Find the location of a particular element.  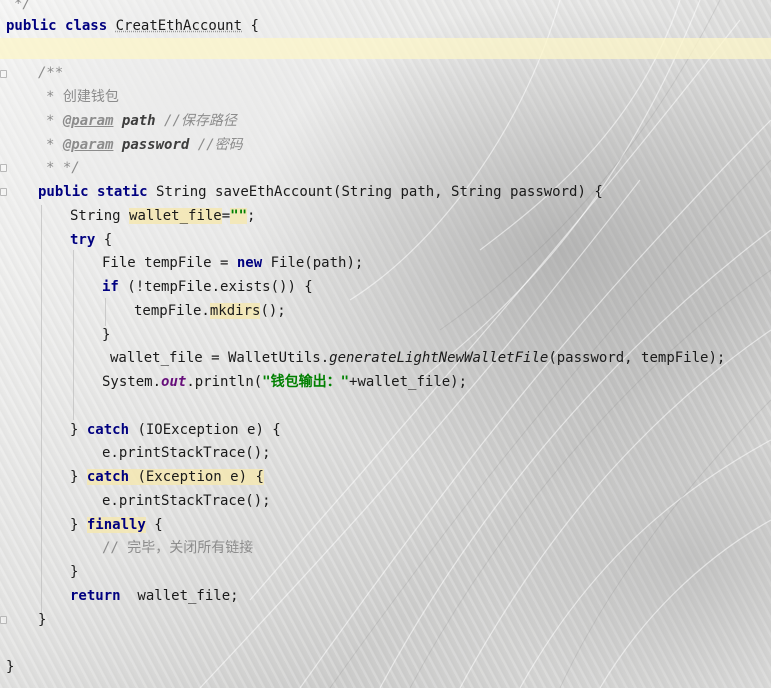

code-line-return: return wallet_file; is located at coordinates (154, 596).